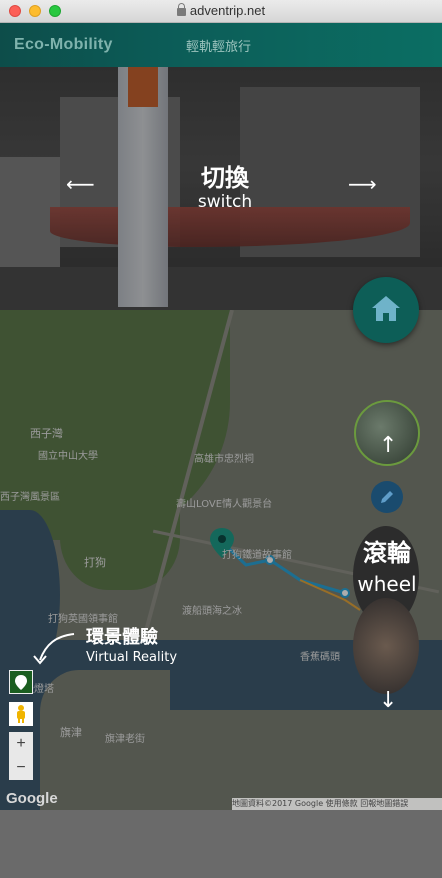 Image resolution: width=442 pixels, height=878 pixels. What do you see at coordinates (225, 178) in the screenshot?
I see `switch-label-cn: 切換` at bounding box center [225, 178].